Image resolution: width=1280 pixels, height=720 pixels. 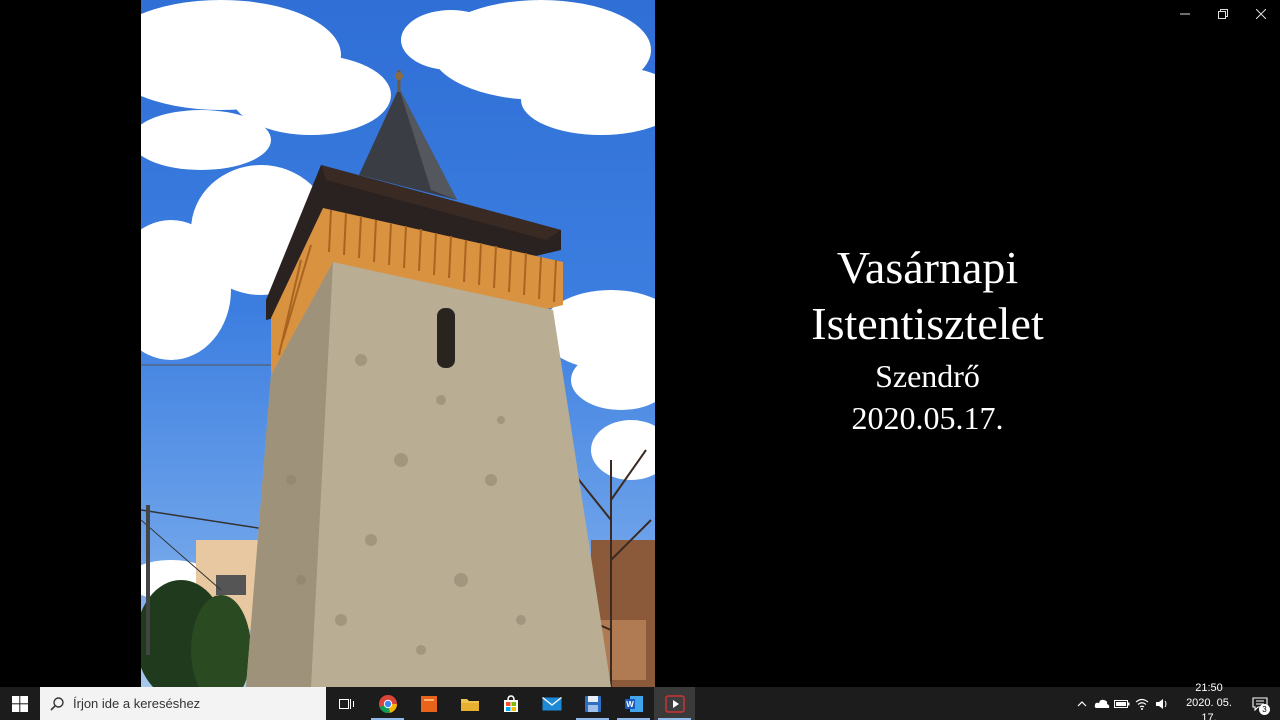 I want to click on onedrive-cloud-icon, so click(x=1102, y=703).